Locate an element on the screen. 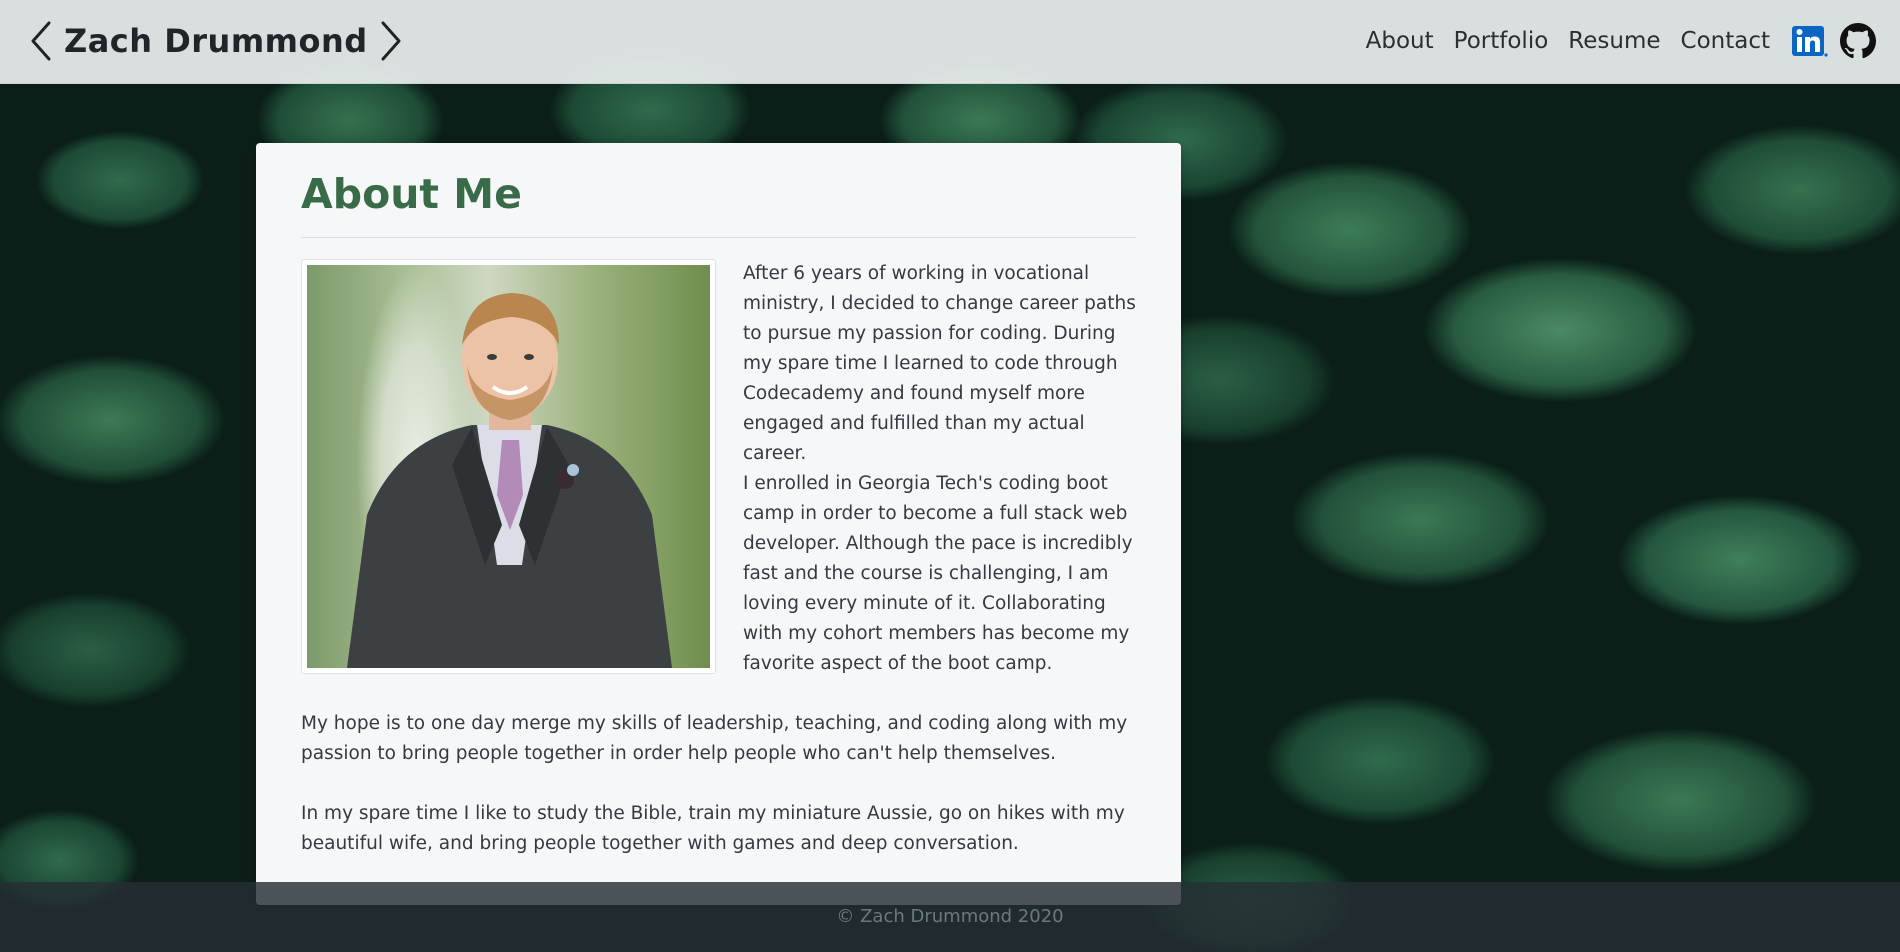 This screenshot has width=1900, height=952. chevron-left-icon is located at coordinates (41, 41).